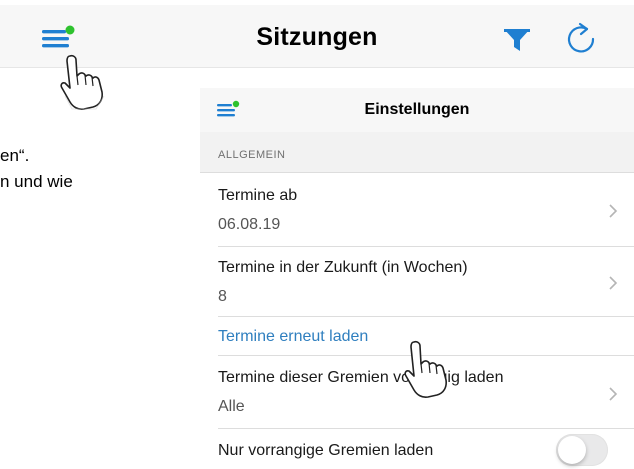  Describe the element at coordinates (582, 38) in the screenshot. I see `refresh-icon` at that location.